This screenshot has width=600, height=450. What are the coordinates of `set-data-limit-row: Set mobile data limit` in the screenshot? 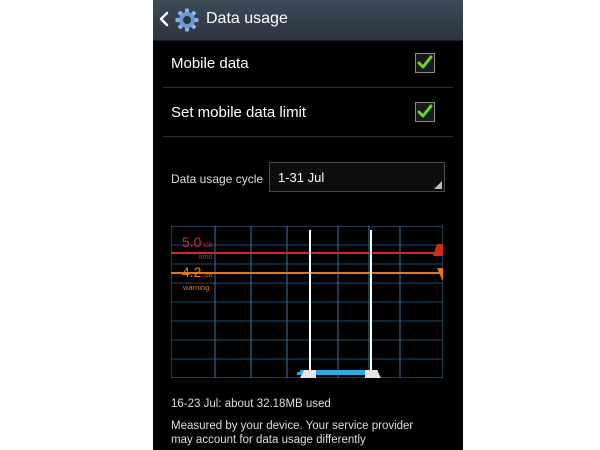 It's located at (308, 113).